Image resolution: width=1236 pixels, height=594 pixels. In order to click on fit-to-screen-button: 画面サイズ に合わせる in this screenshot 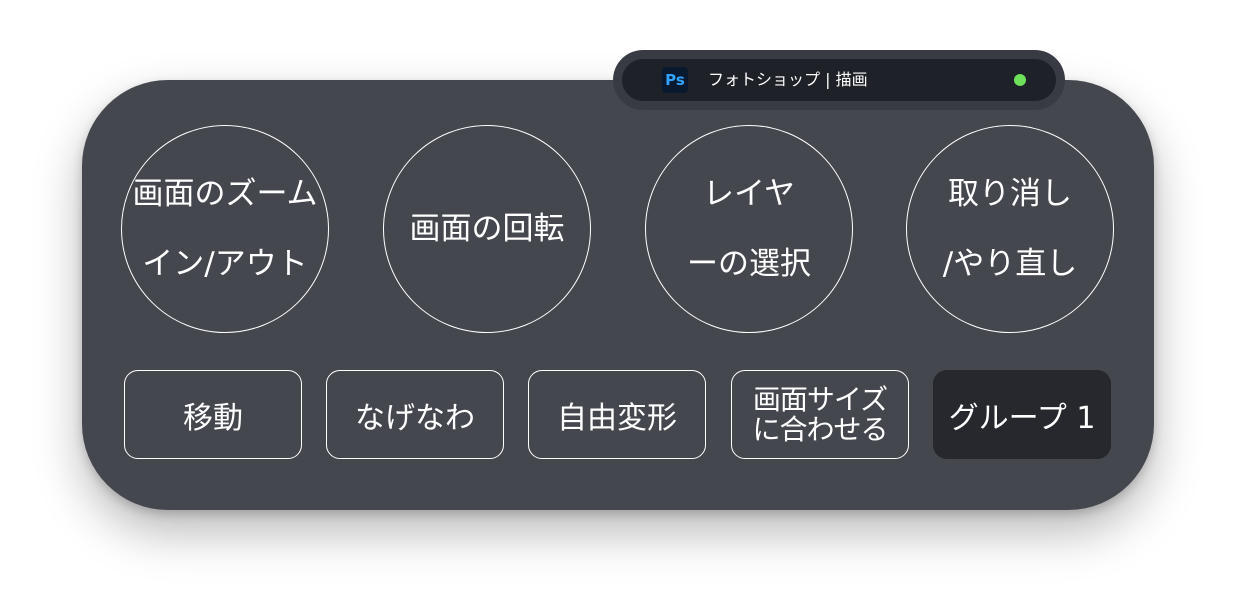, I will do `click(820, 414)`.